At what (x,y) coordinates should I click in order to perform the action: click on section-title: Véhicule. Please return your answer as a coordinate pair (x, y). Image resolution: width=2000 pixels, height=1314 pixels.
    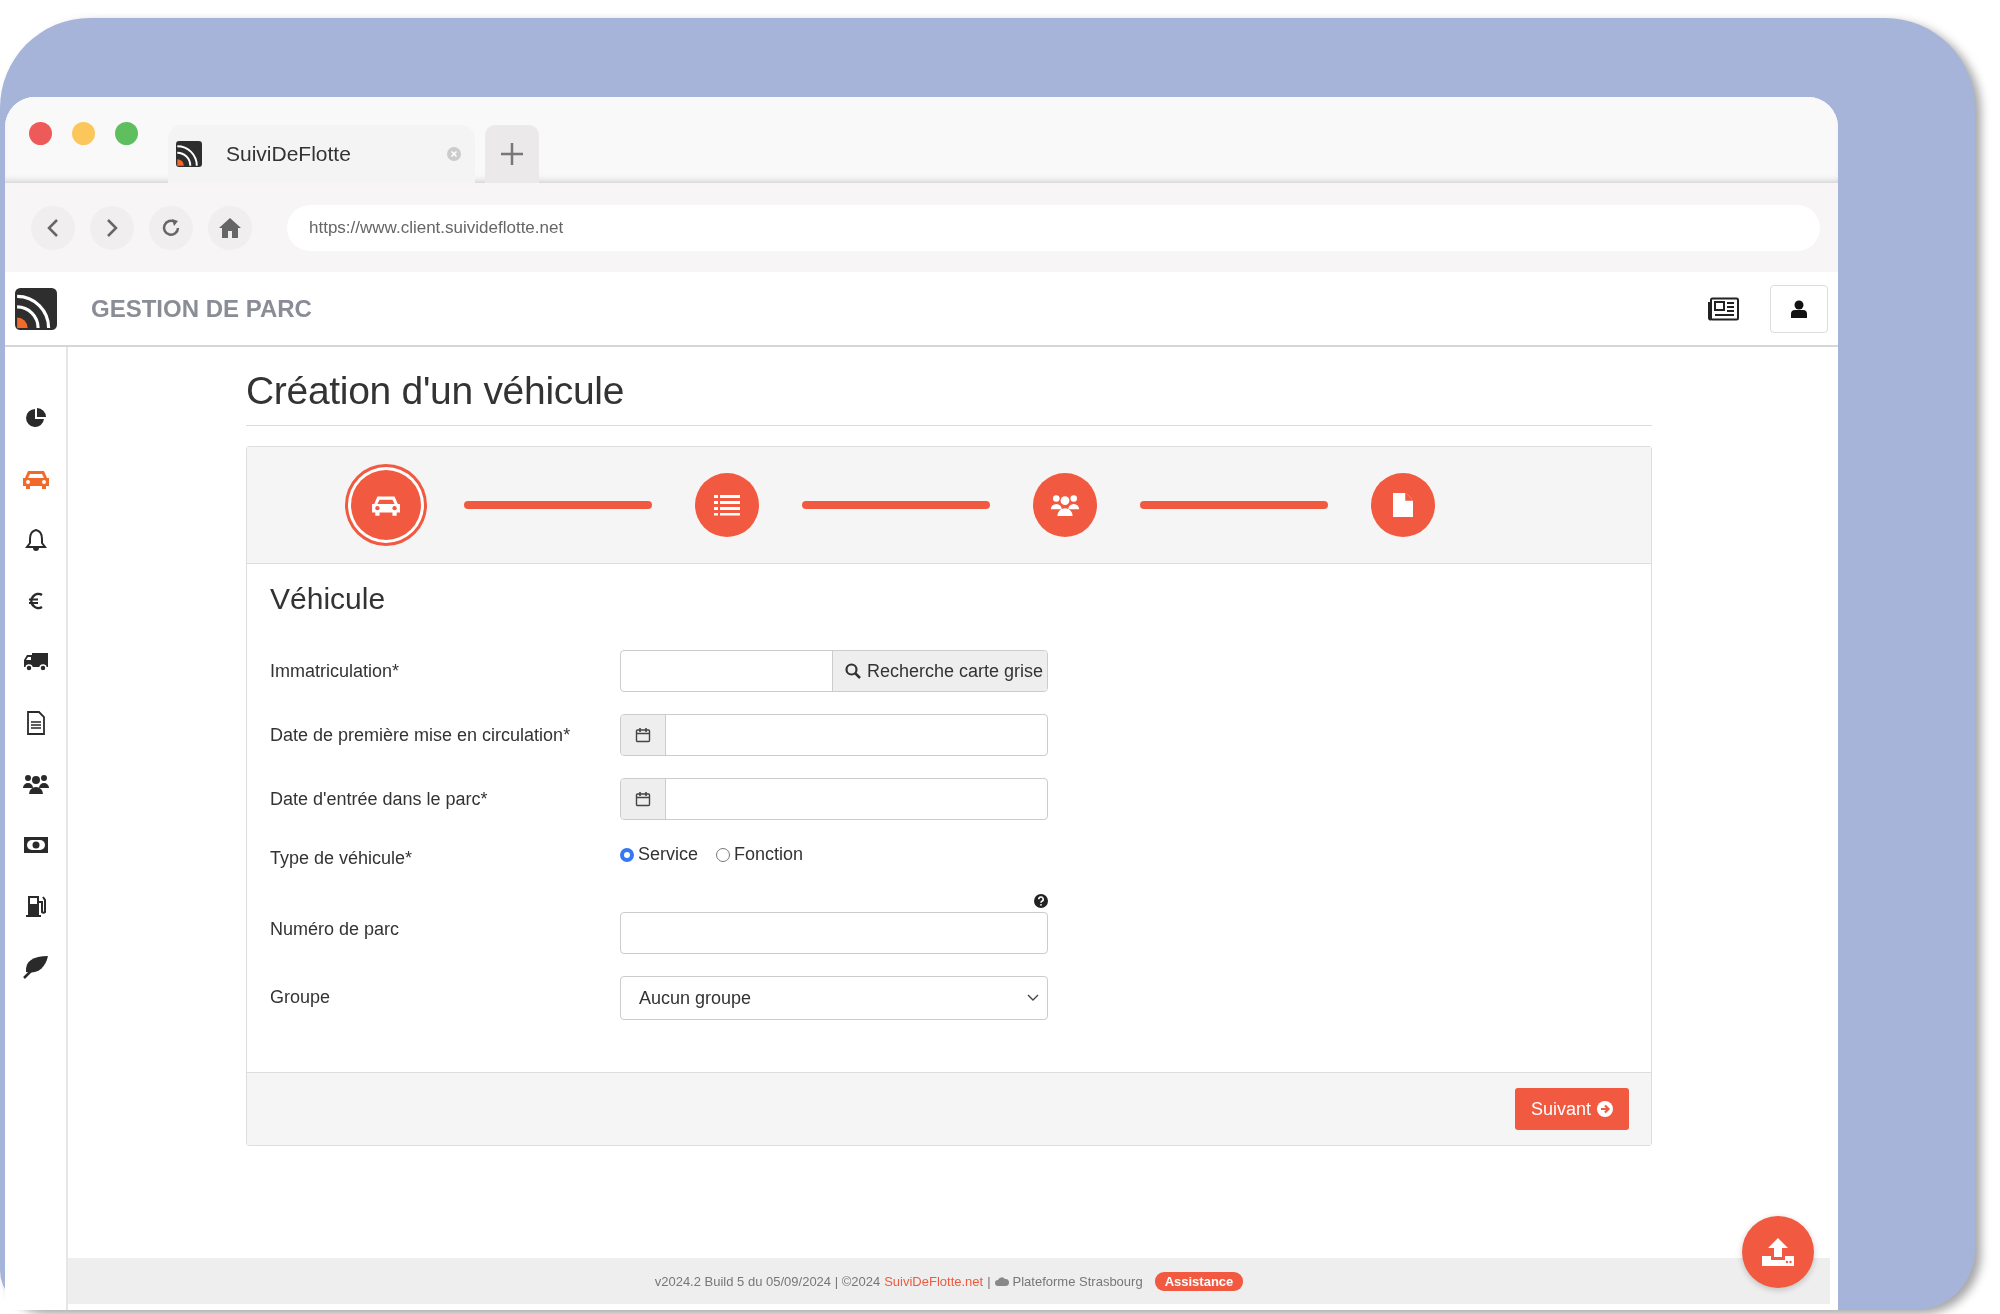
    Looking at the image, I should click on (328, 599).